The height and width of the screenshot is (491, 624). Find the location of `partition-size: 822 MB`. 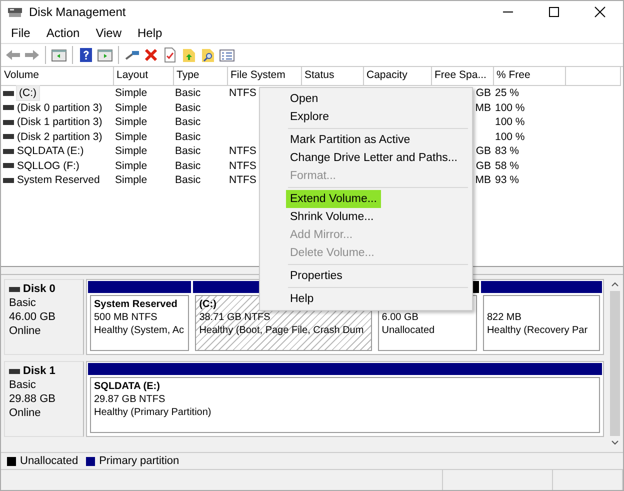

partition-size: 822 MB is located at coordinates (504, 317).